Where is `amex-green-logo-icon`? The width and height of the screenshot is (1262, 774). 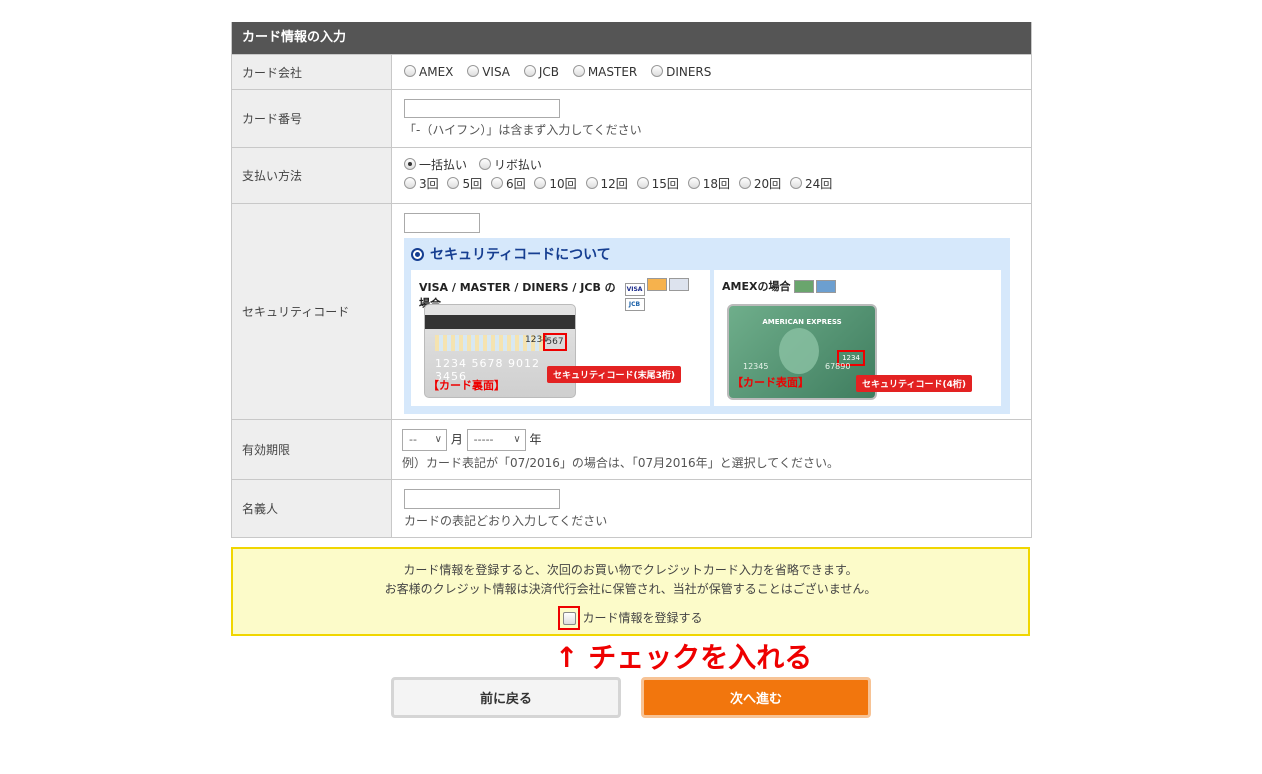 amex-green-logo-icon is located at coordinates (804, 286).